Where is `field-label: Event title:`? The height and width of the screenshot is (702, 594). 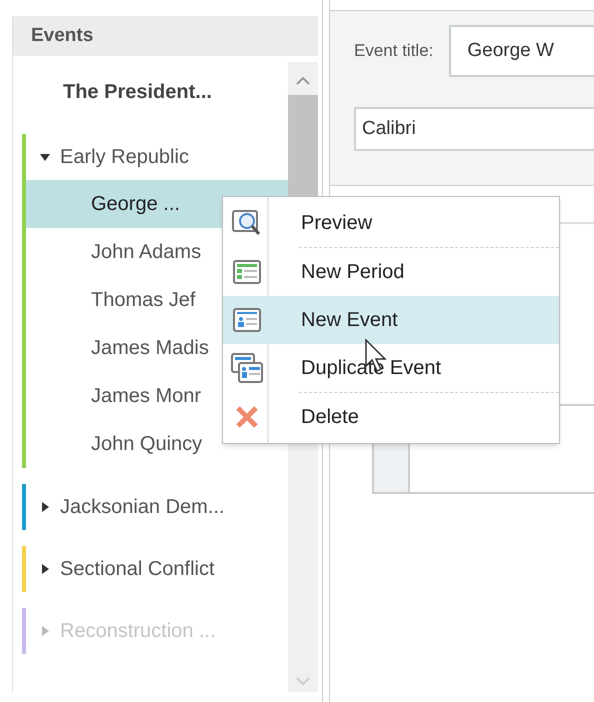 field-label: Event title: is located at coordinates (394, 51).